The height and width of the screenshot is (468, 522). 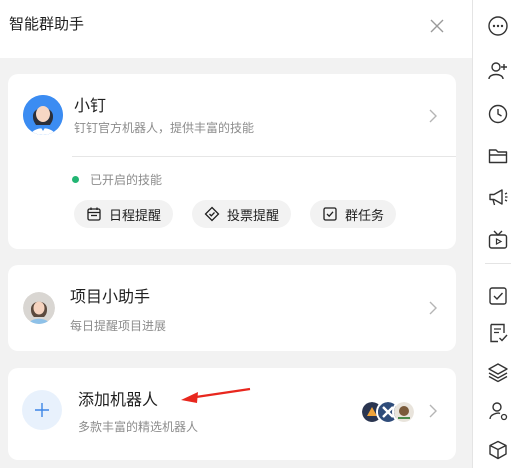 I want to click on app-box-icon, so click(x=498, y=450).